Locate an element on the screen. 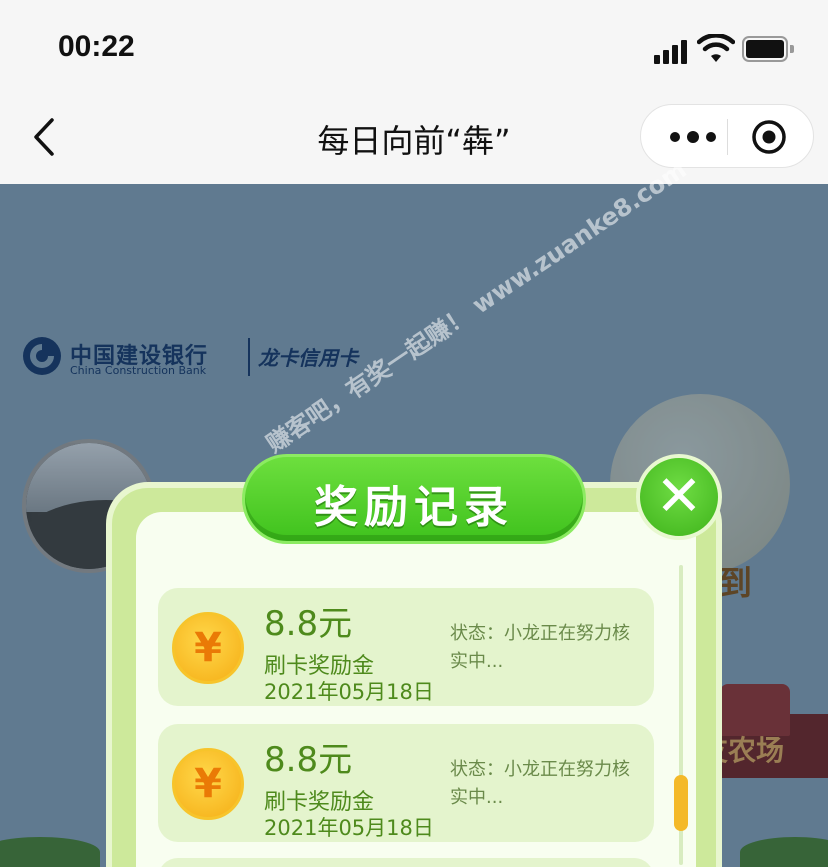 The image size is (828, 867). status-time: 00:22 is located at coordinates (96, 46).